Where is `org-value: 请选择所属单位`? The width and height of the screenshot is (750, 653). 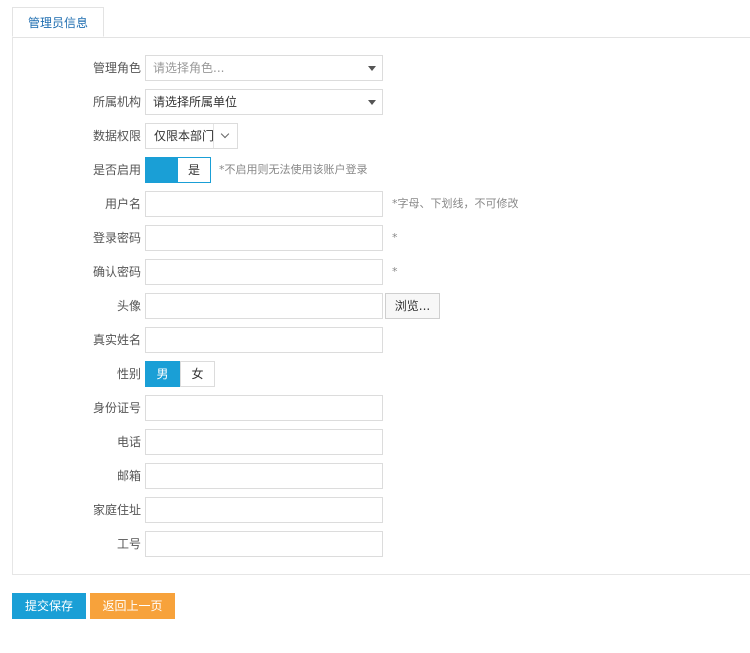
org-value: 请选择所属单位 is located at coordinates (195, 102).